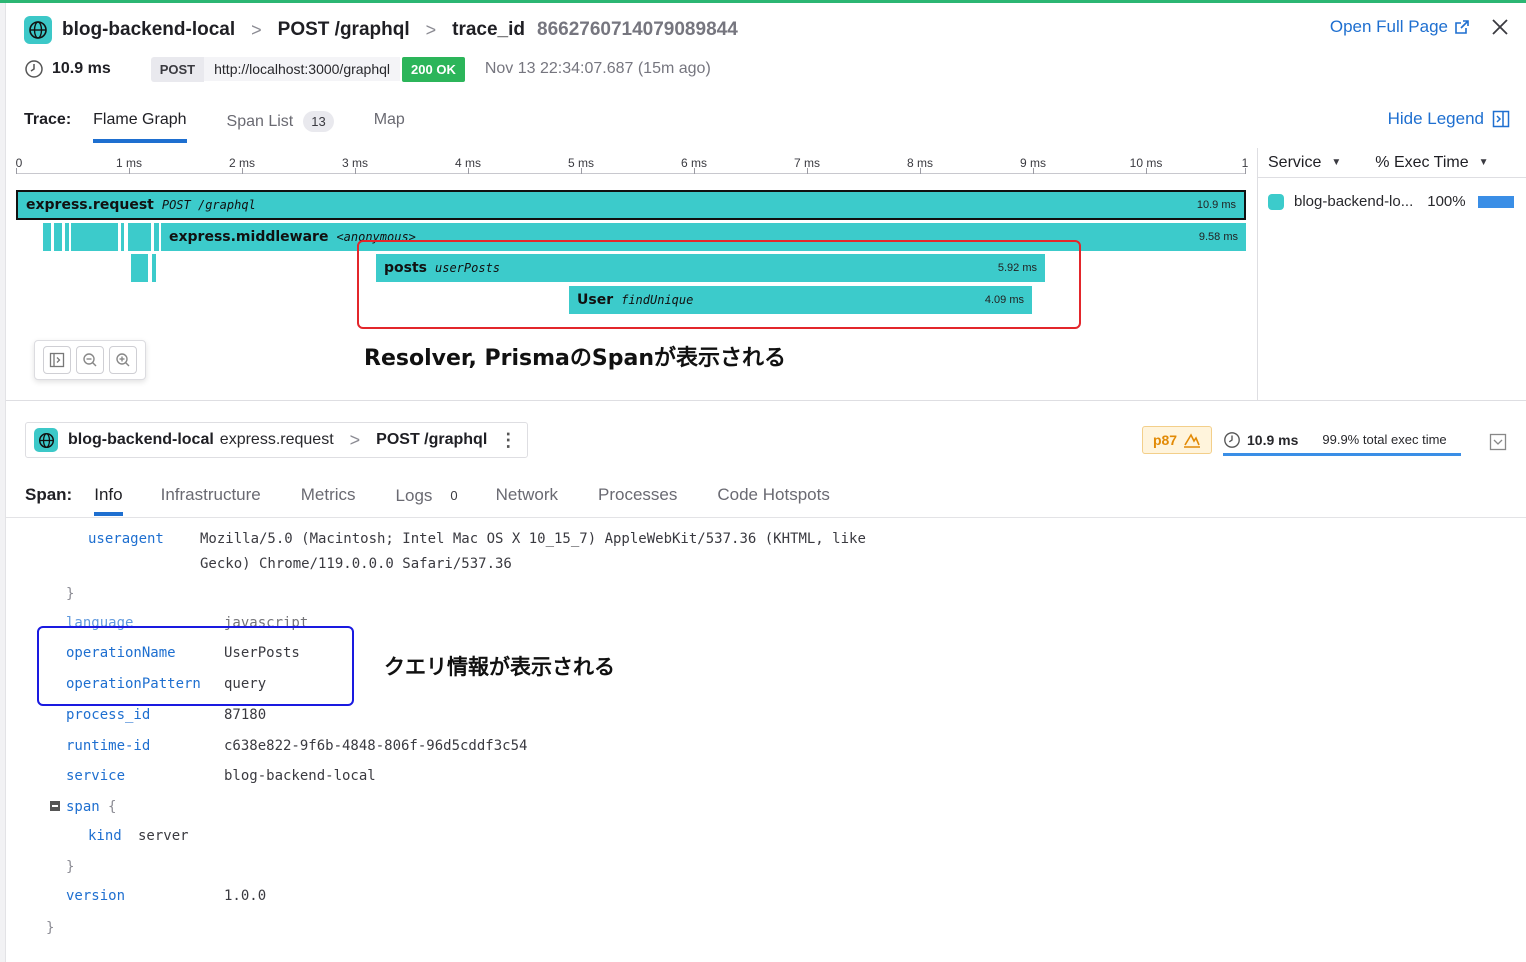  I want to click on attr-value: server, so click(163, 836).